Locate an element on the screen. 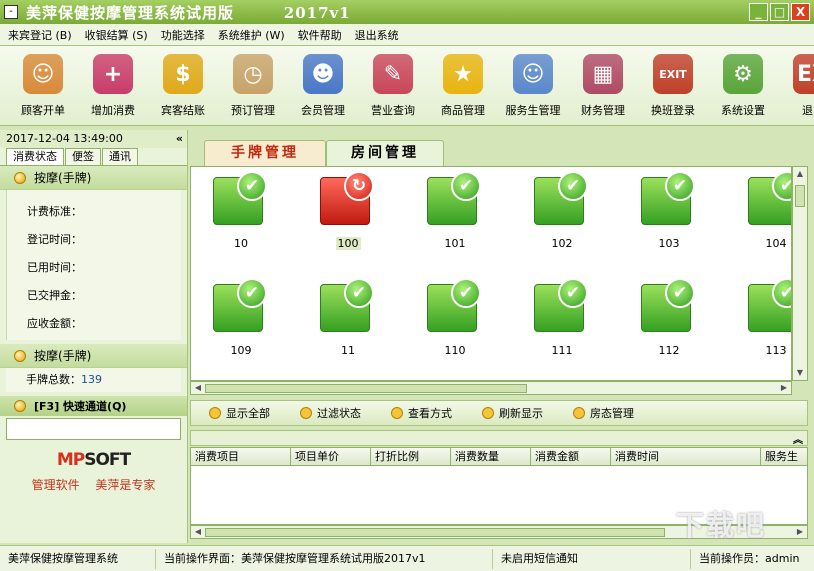 This screenshot has width=814, height=571. room-card-101: ✔ 101 is located at coordinates (450, 215).